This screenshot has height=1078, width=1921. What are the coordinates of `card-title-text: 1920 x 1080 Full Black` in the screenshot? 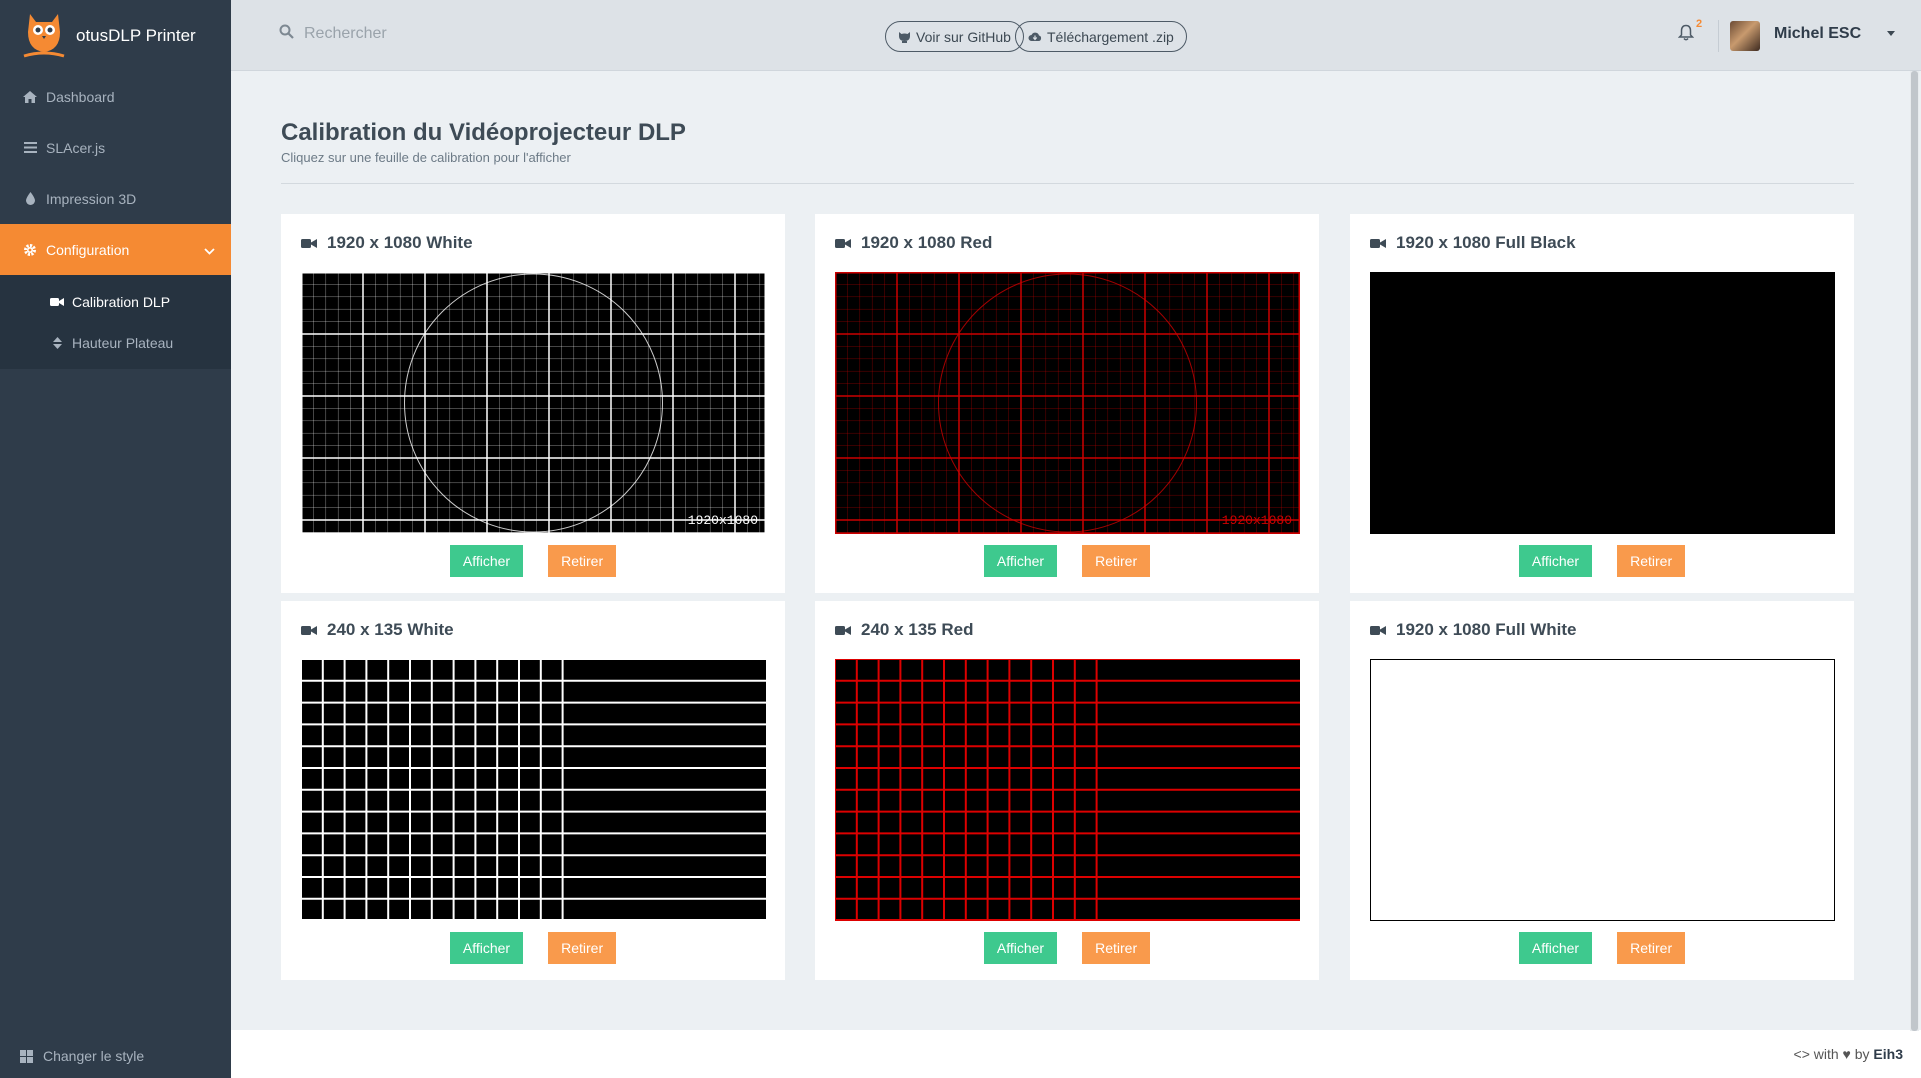 It's located at (1486, 242).